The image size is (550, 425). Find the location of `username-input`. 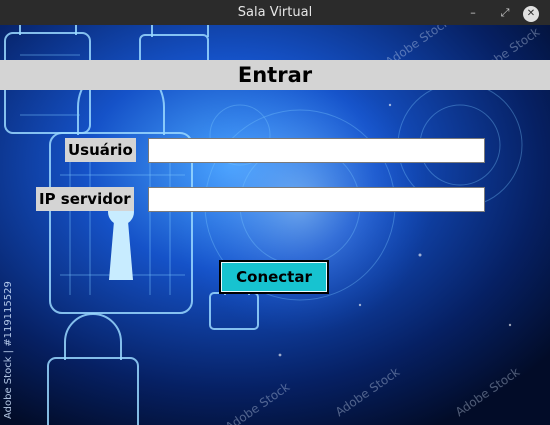

username-input is located at coordinates (316, 150).